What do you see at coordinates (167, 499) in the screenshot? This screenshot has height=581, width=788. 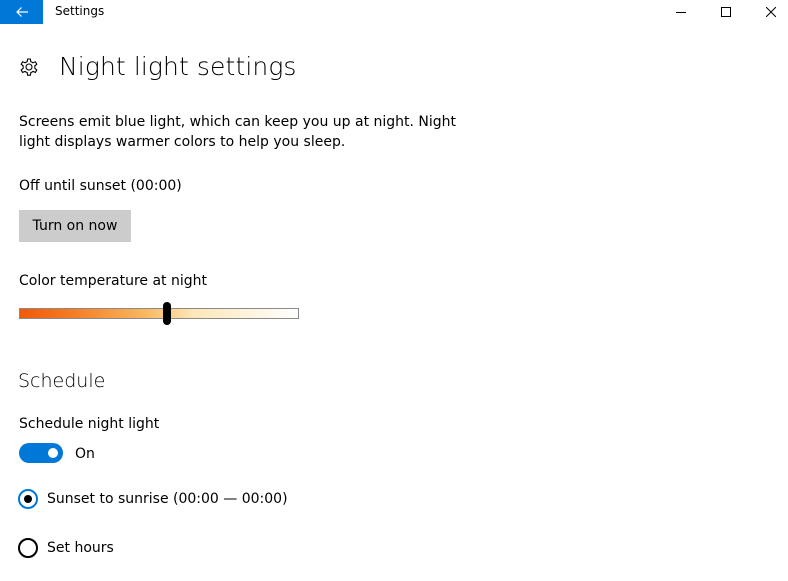 I see `radio-label: Sunset to sunrise (00:00 — 00:00)` at bounding box center [167, 499].